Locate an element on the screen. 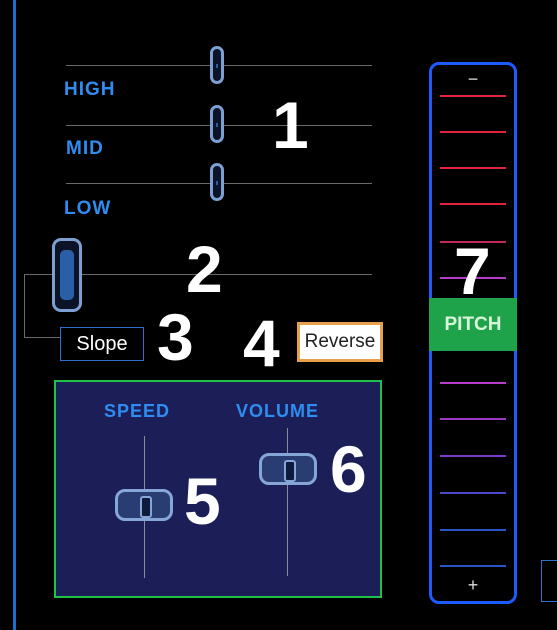 This screenshot has height=630, width=557. eq-low-knob is located at coordinates (217, 182).